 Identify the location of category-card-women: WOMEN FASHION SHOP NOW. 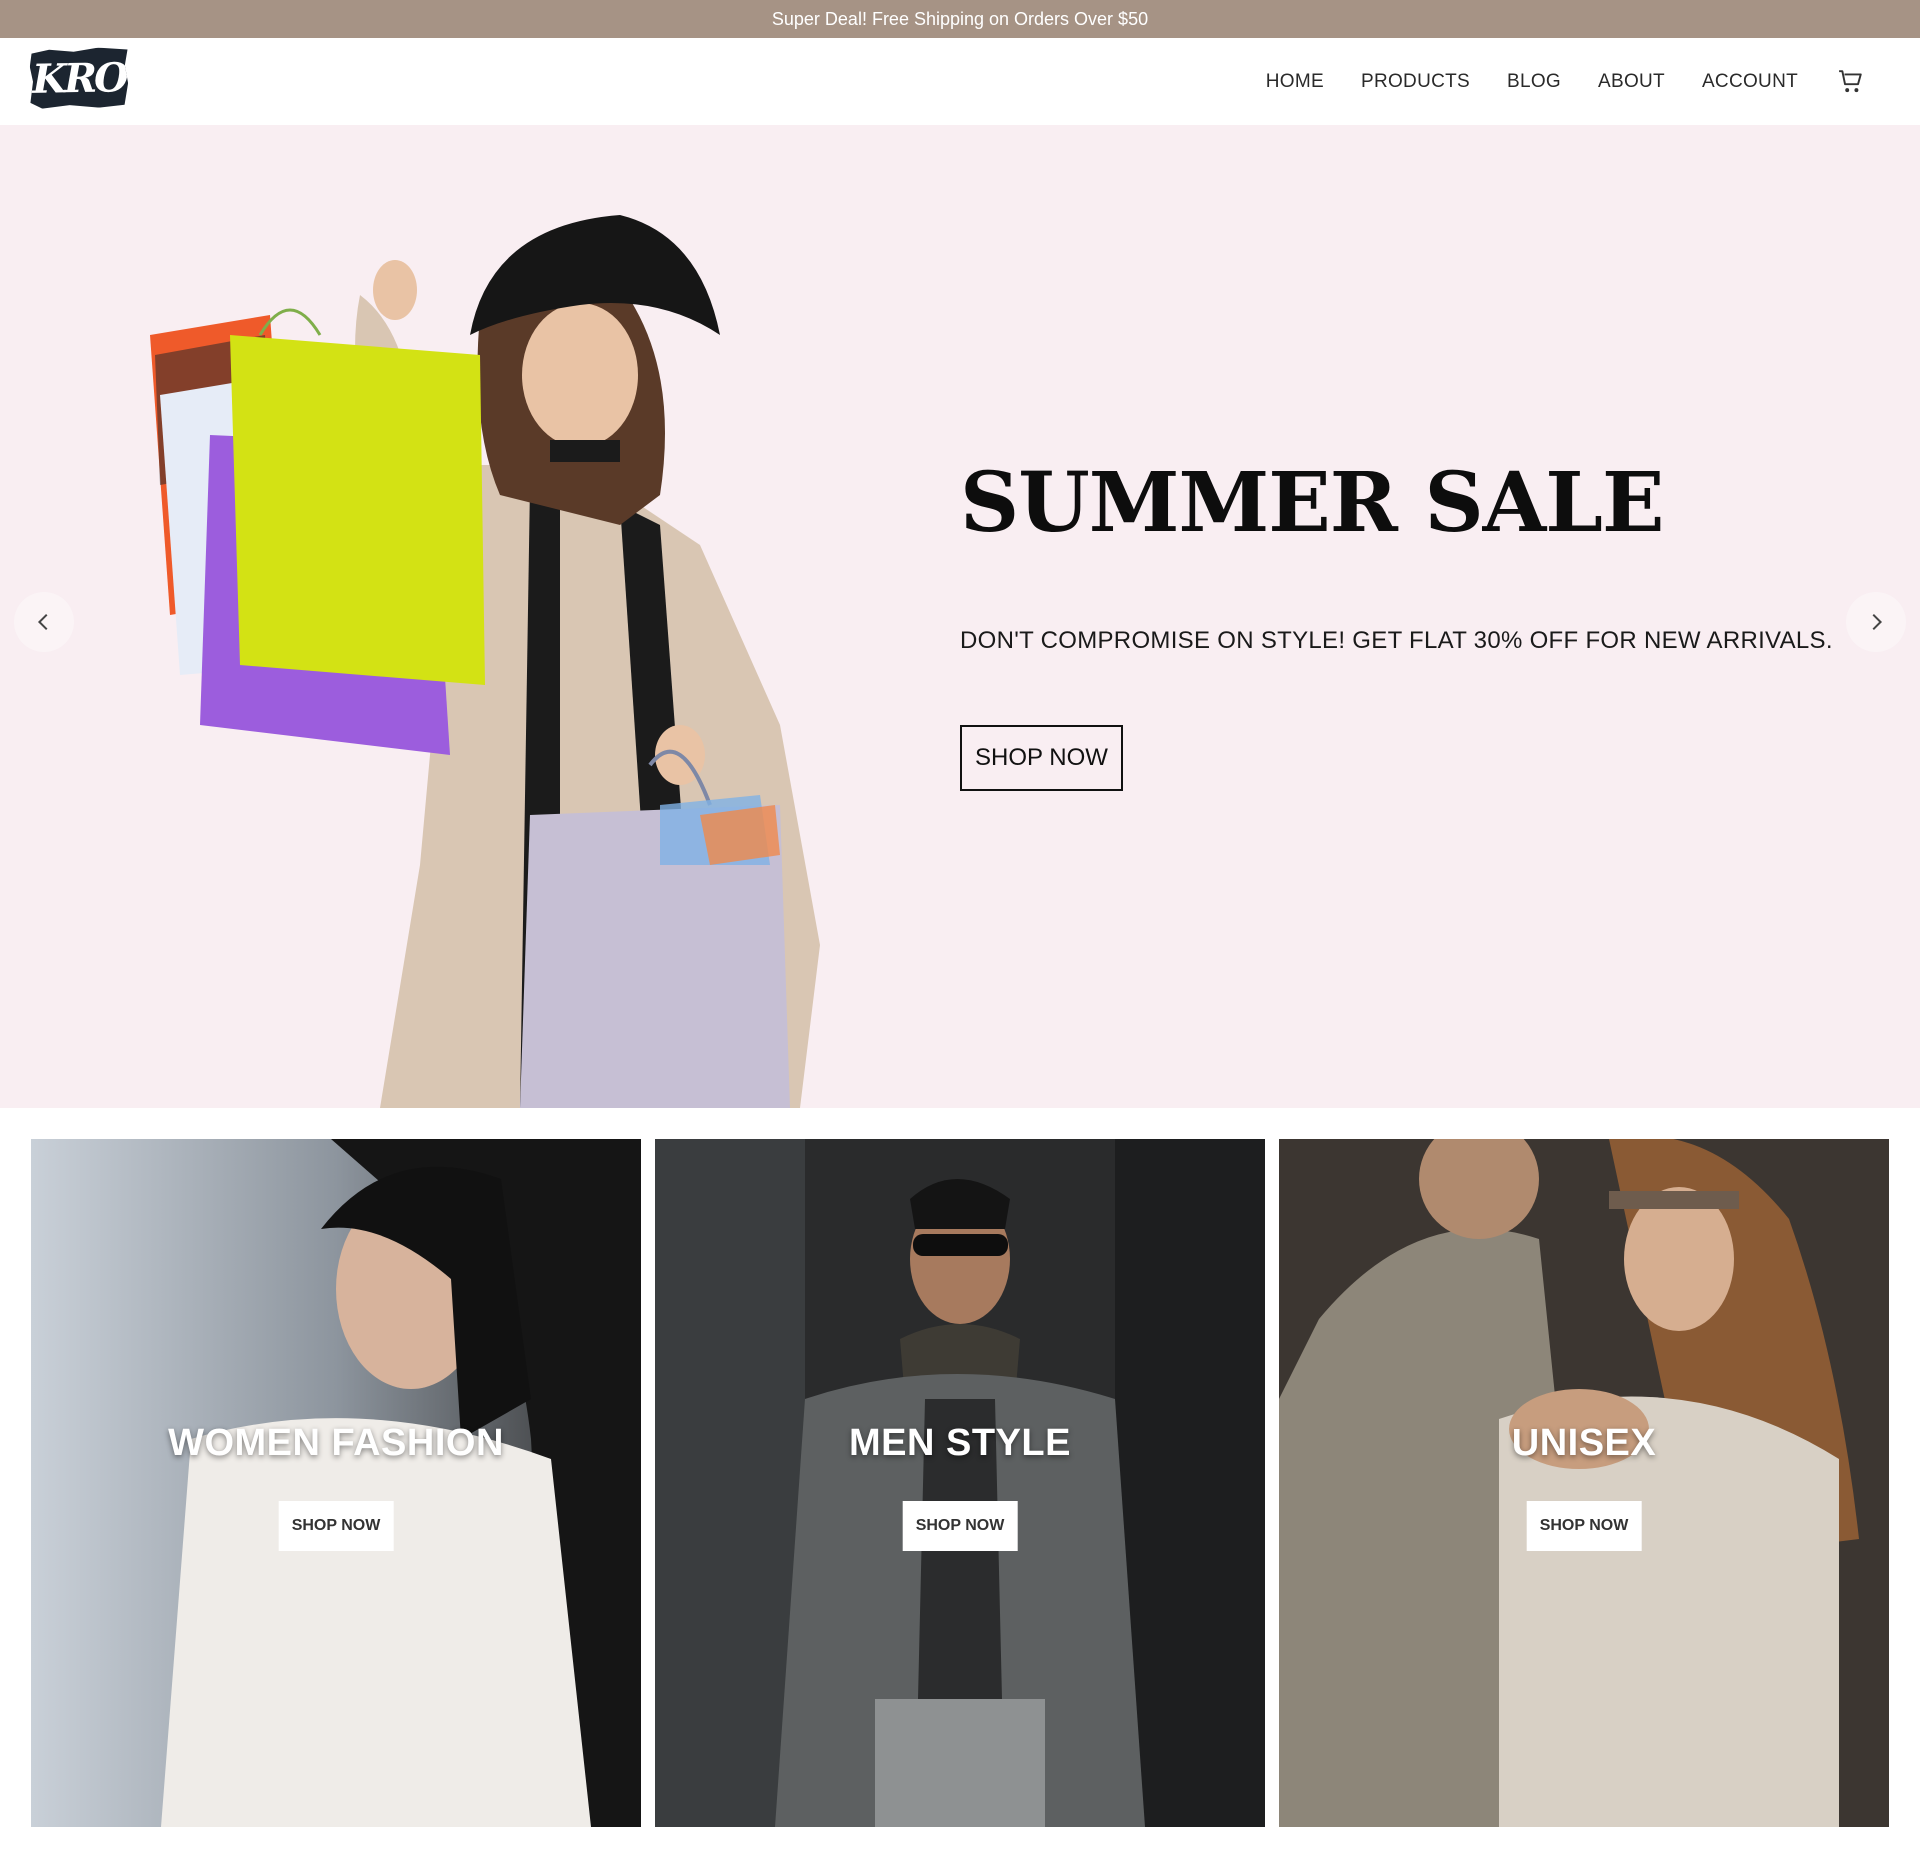
(336, 1483).